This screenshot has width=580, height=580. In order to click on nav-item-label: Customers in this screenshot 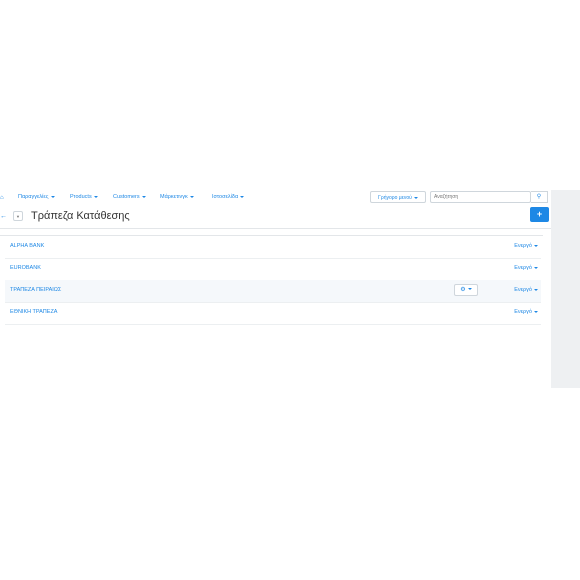, I will do `click(126, 197)`.